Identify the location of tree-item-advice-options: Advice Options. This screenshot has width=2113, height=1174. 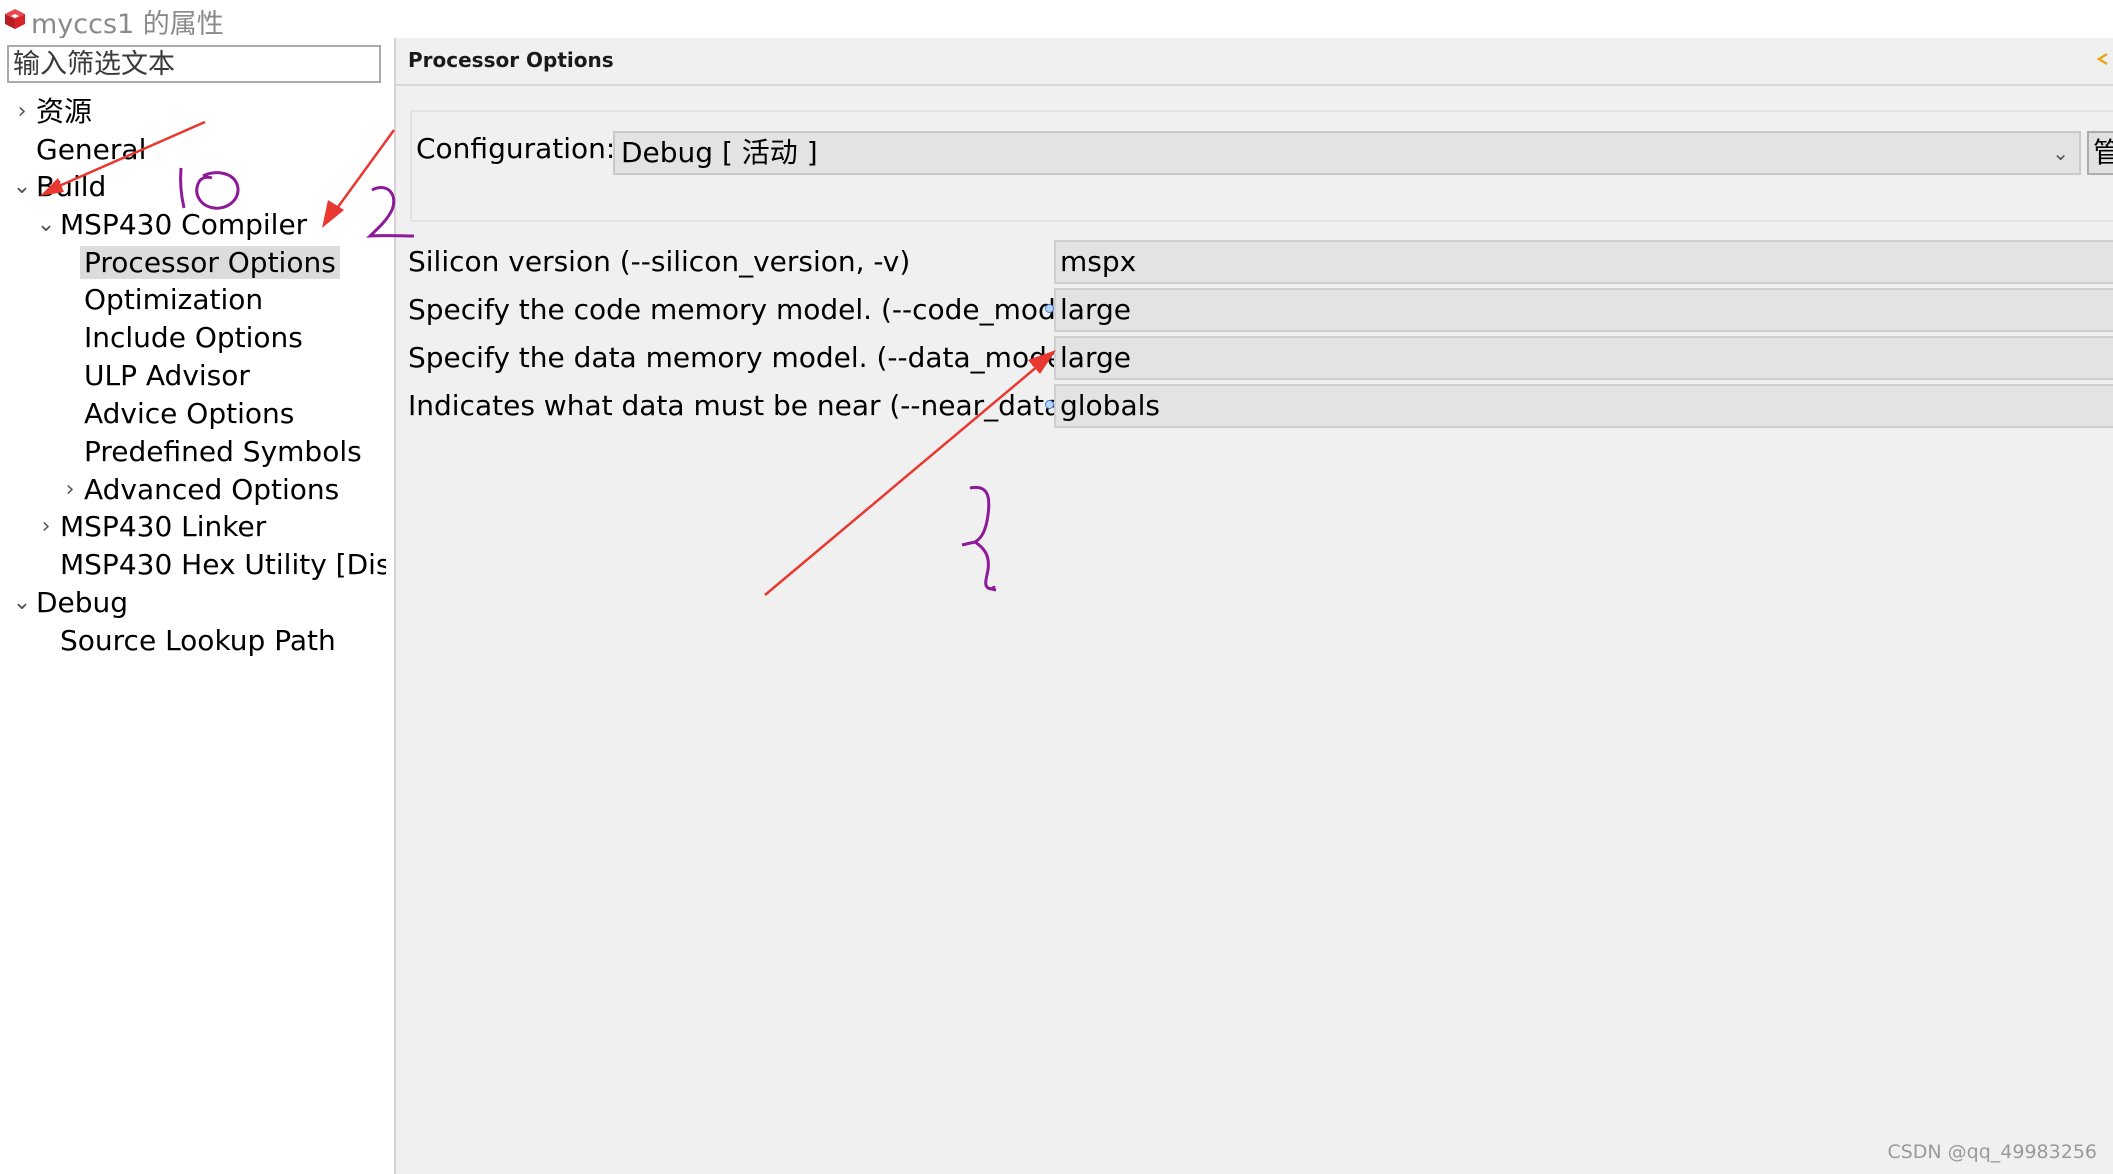
(189, 413).